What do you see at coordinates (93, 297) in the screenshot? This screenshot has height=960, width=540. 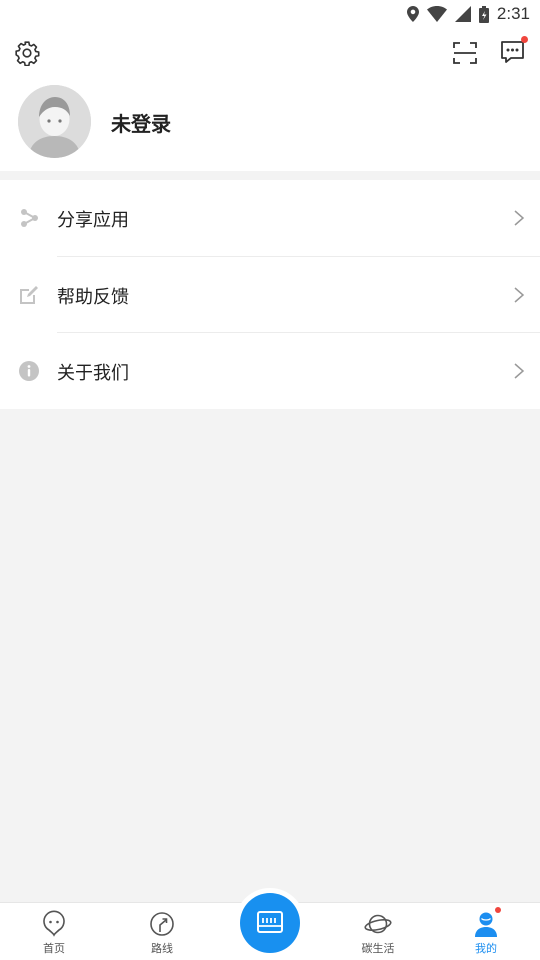 I see `menu-item-label: 帮助反馈` at bounding box center [93, 297].